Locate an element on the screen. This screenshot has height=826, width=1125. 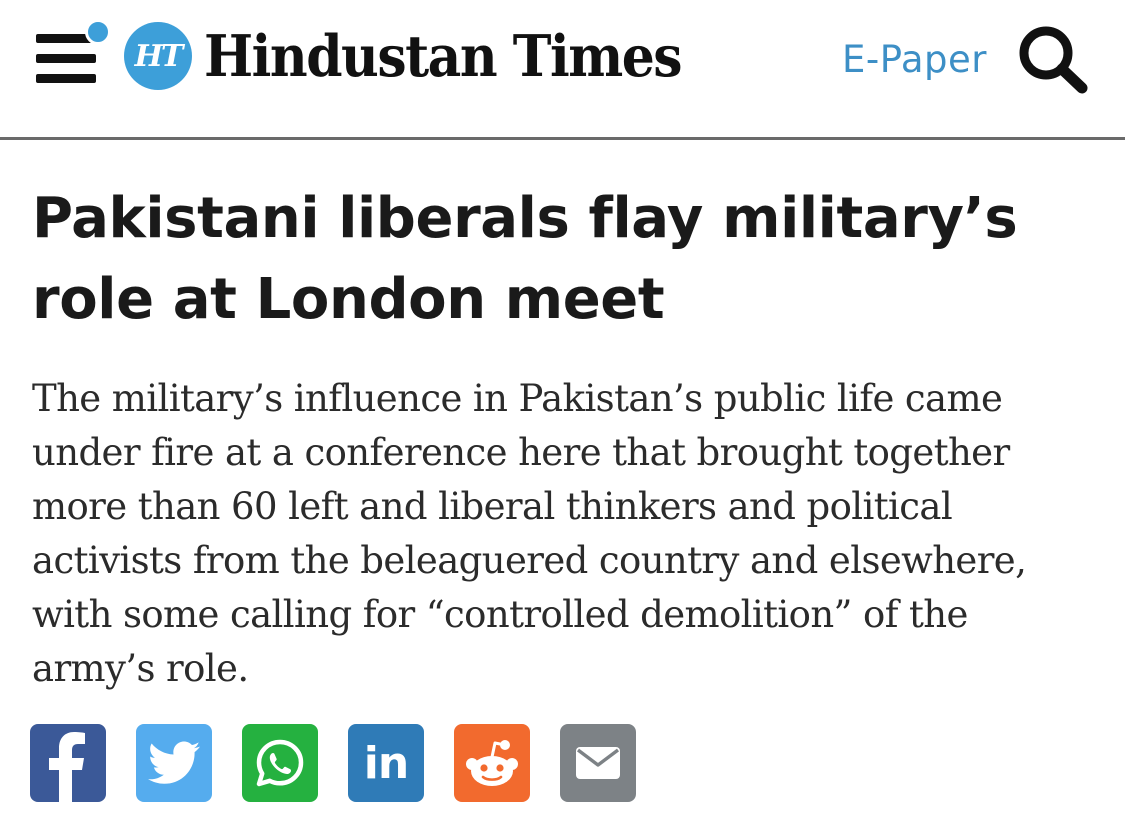
share-facebook-button is located at coordinates (68, 763).